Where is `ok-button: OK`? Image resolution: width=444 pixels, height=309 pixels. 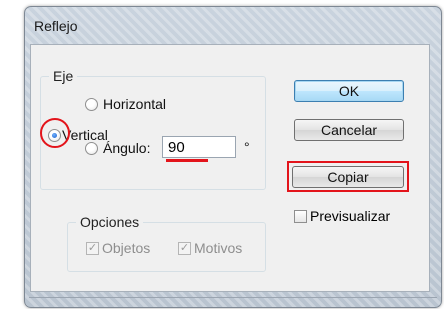
ok-button: OK is located at coordinates (349, 91).